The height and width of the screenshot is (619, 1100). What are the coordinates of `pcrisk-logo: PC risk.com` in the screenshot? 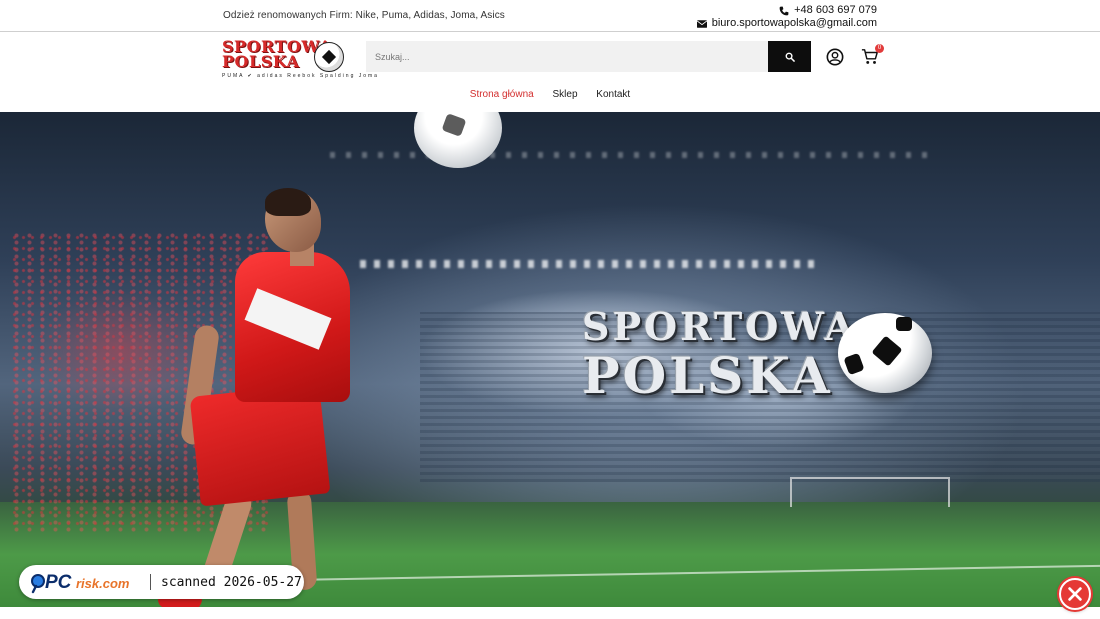 It's located at (80, 583).